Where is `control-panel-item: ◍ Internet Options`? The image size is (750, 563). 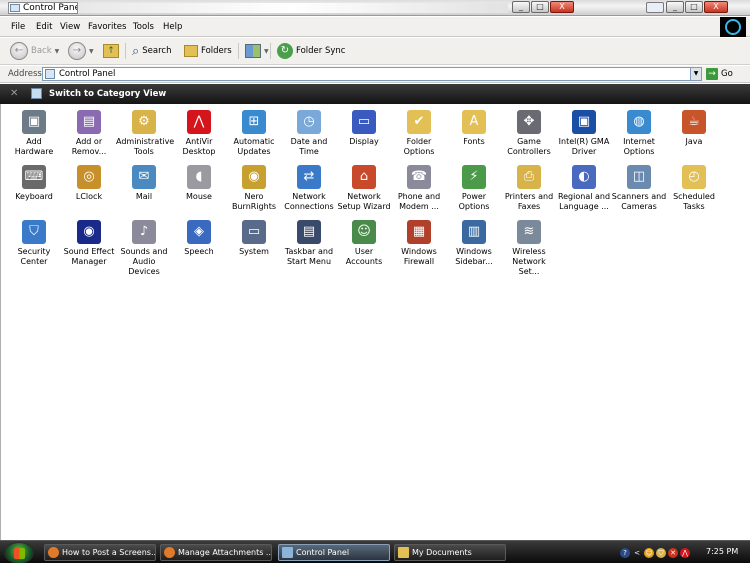
control-panel-item: ◍ Internet Options is located at coordinates (639, 133).